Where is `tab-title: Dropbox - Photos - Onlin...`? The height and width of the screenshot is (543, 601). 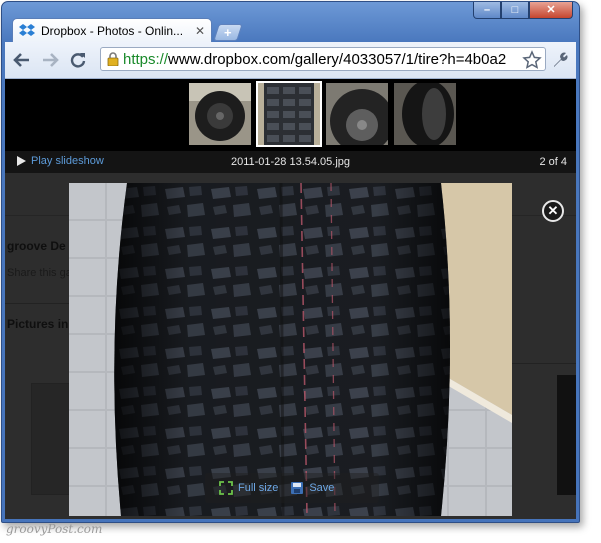
tab-title: Dropbox - Photos - Onlin... is located at coordinates (112, 30).